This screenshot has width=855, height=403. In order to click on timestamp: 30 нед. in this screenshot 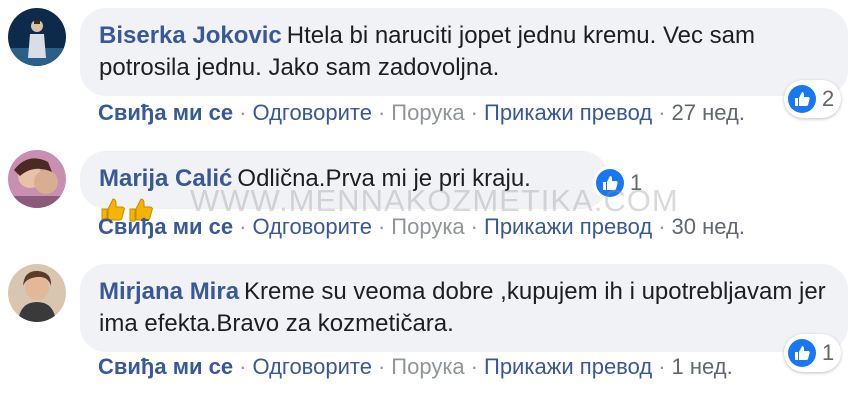, I will do `click(708, 226)`.